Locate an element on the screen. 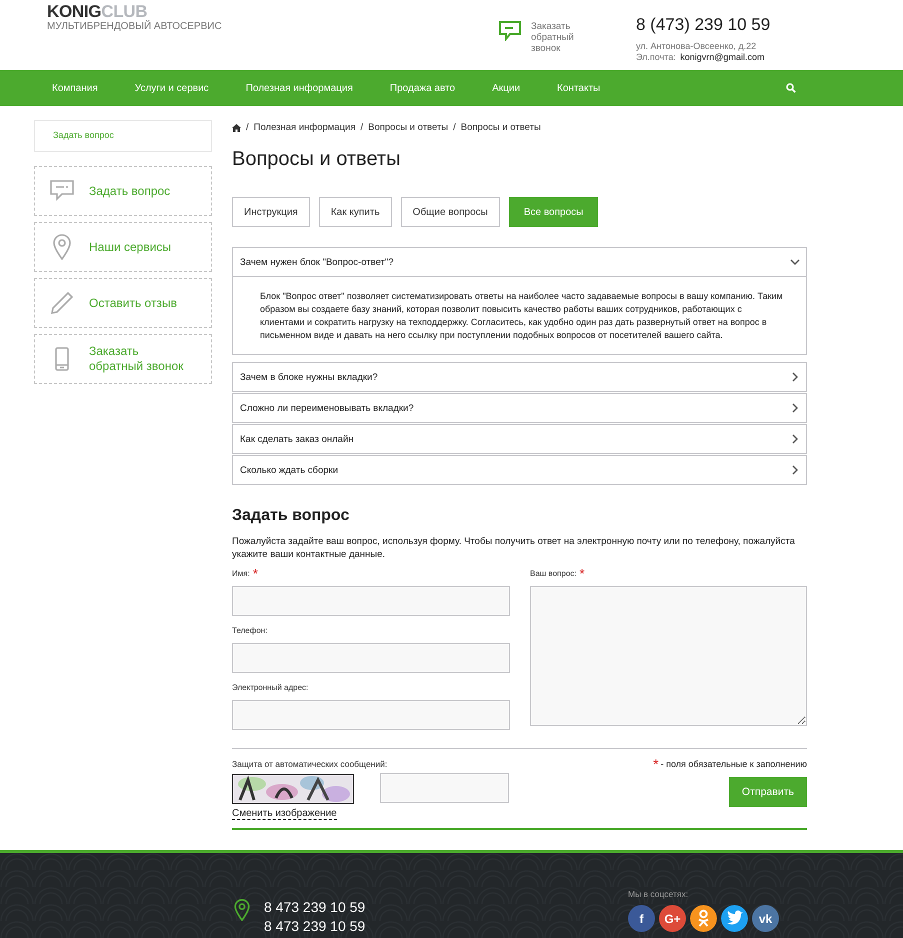 The image size is (903, 938). faq-answer: Блок "Вопрос ответ" позволяет систематизировать ответы на наиболее часто задаваемые вопросы в вашу компанию. Таким образом вы создаете базу знаний, которая позволит повысить качество работы ваших сотрудников, работающих с клиентами и сократить нагрузку на техподдержку. Согласитесь, как удобно один раз дать развернутый ответ на вопрос в письменном виде и давать на него ссылку при поступлении подобных вопросов от посетителей вашего сайта. is located at coordinates (519, 315).